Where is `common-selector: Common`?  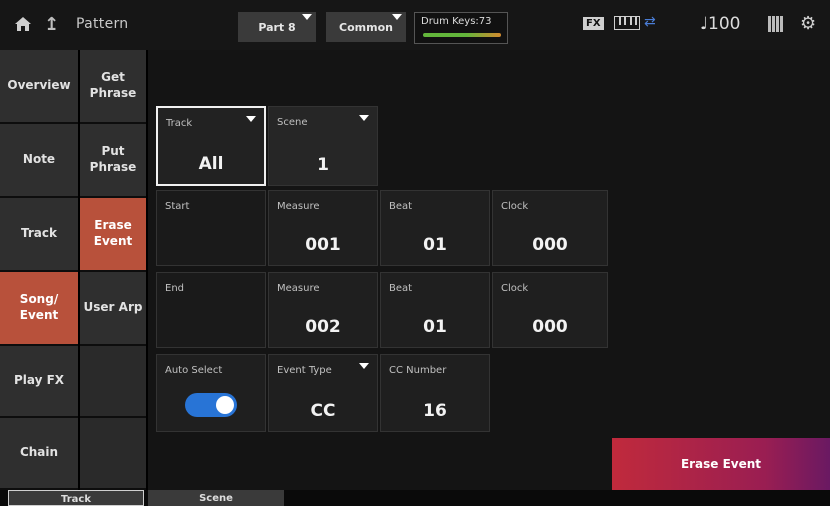 common-selector: Common is located at coordinates (366, 27).